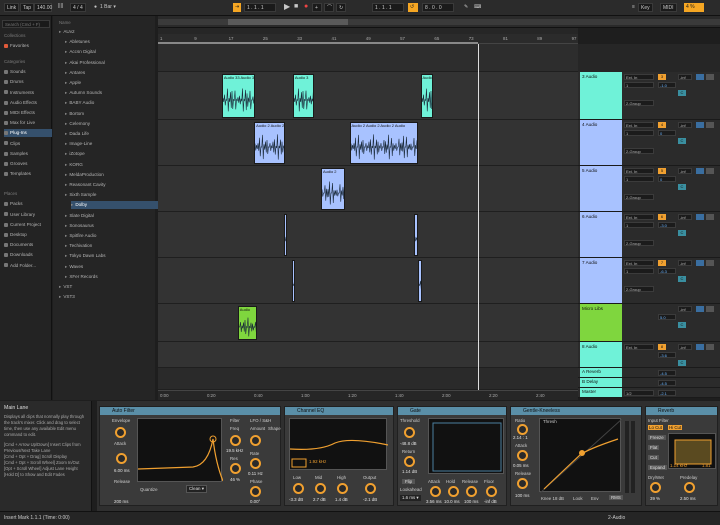 The image size is (720, 525). I want to click on reverb-header: Reverb, so click(681, 411).